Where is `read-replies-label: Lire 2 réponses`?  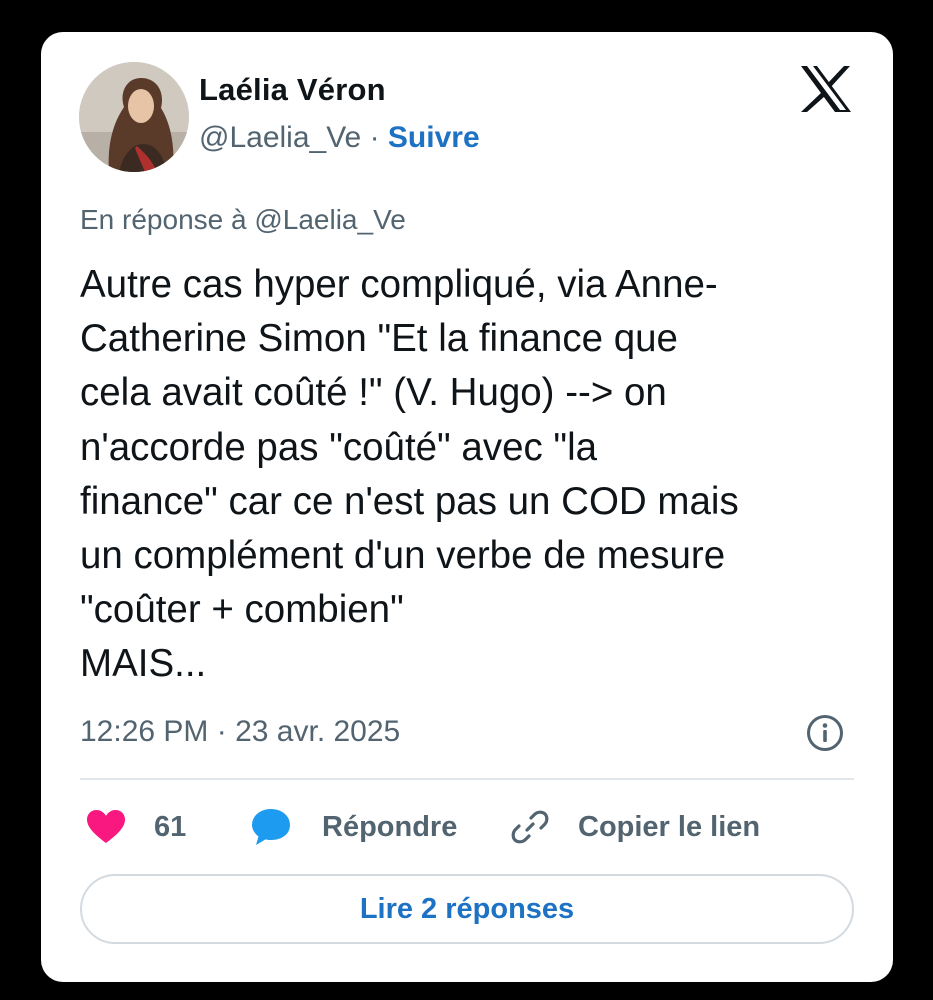 read-replies-label: Lire 2 réponses is located at coordinates (467, 908).